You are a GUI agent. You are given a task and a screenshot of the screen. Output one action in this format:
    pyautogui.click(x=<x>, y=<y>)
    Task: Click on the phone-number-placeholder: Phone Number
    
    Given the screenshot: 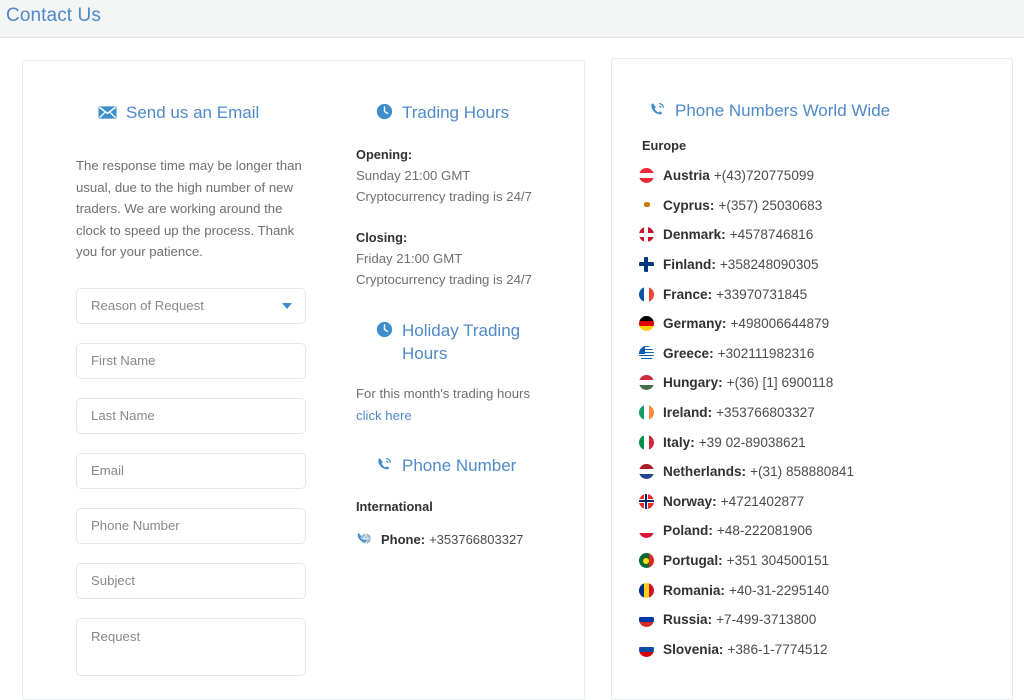 What is the action you would take?
    pyautogui.click(x=135, y=525)
    